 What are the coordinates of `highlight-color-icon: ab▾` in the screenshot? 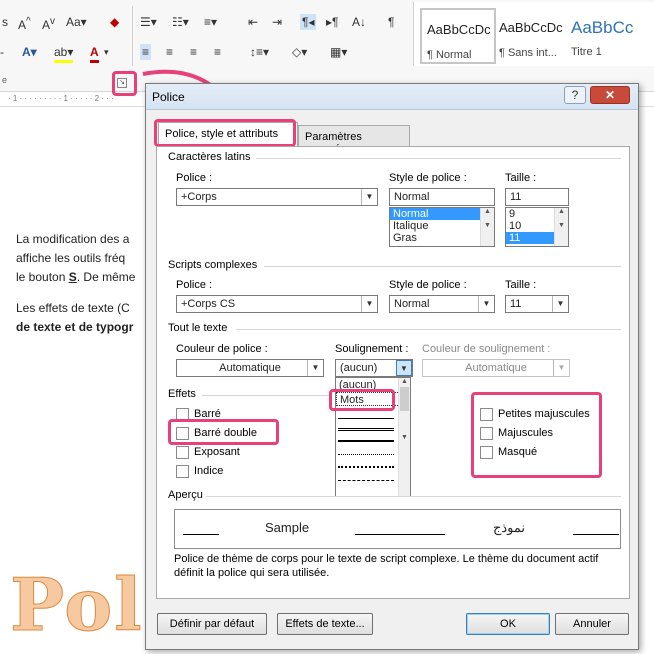 It's located at (64, 53).